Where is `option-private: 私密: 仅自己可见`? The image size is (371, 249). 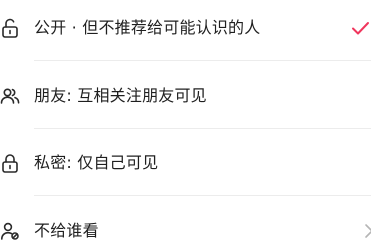 option-private: 私密: 仅自己可见 is located at coordinates (185, 163).